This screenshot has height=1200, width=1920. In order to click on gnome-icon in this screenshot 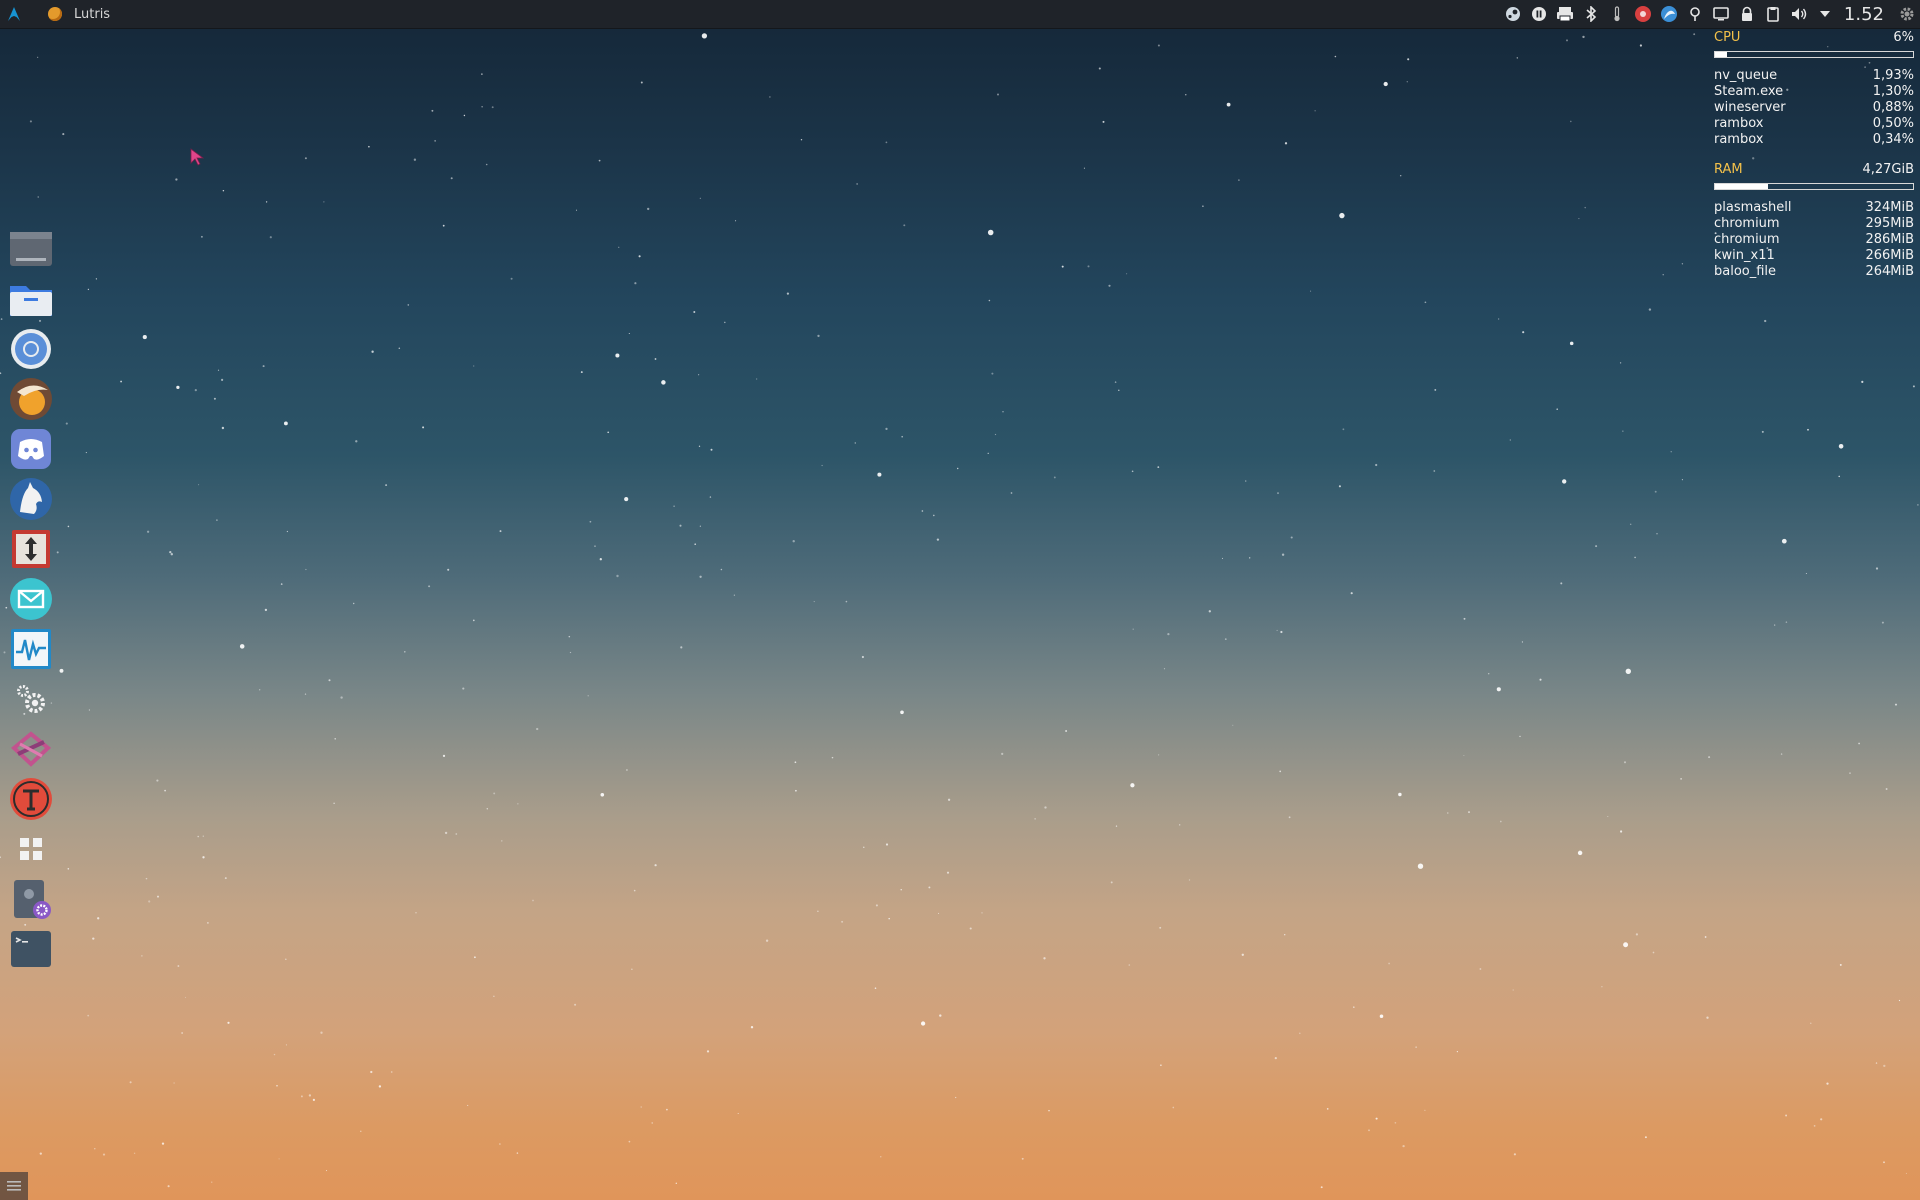, I will do `click(1669, 14)`.